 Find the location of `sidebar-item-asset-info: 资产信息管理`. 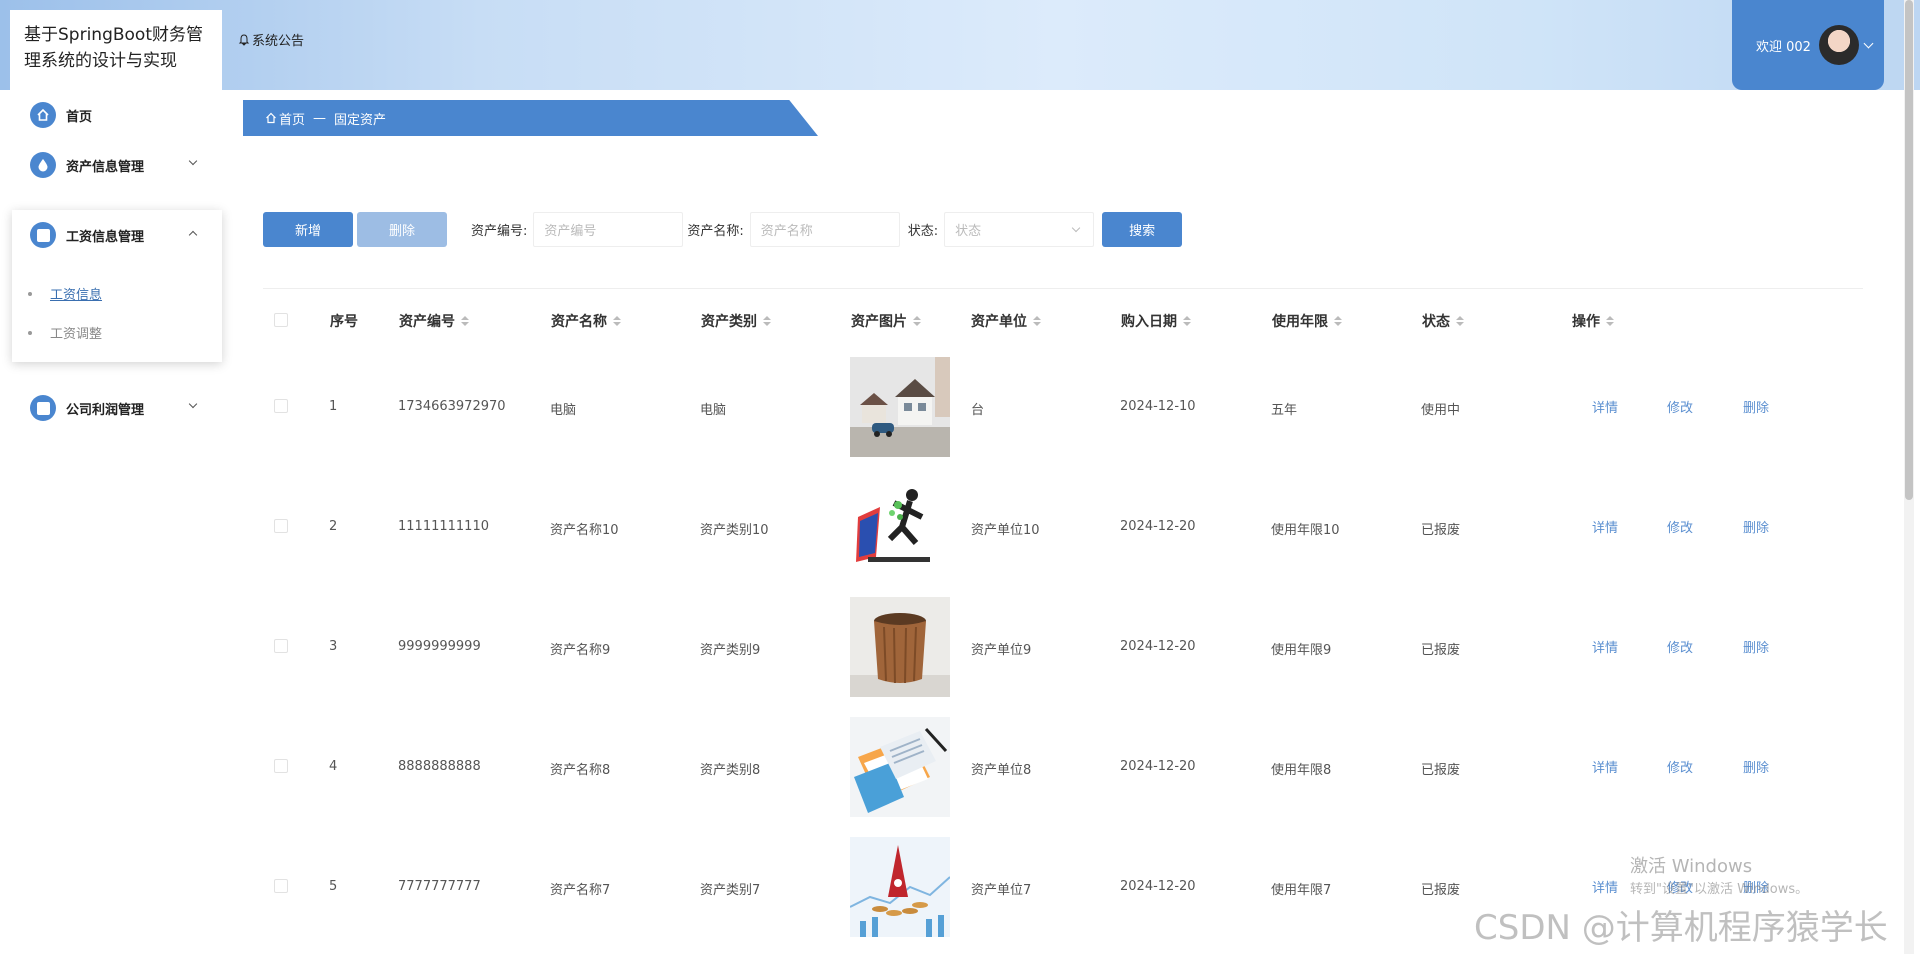

sidebar-item-asset-info: 资产信息管理 is located at coordinates (118, 165).